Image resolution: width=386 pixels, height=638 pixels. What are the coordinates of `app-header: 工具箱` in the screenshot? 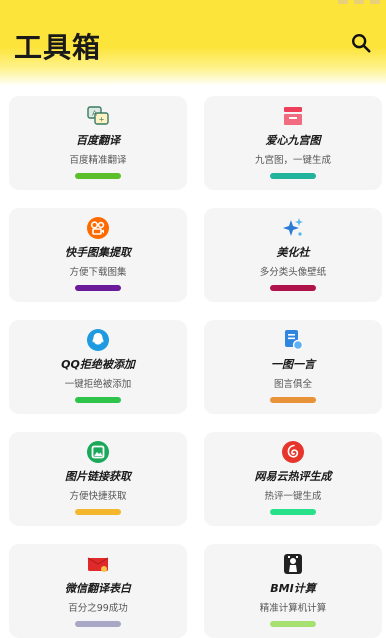 It's located at (193, 43).